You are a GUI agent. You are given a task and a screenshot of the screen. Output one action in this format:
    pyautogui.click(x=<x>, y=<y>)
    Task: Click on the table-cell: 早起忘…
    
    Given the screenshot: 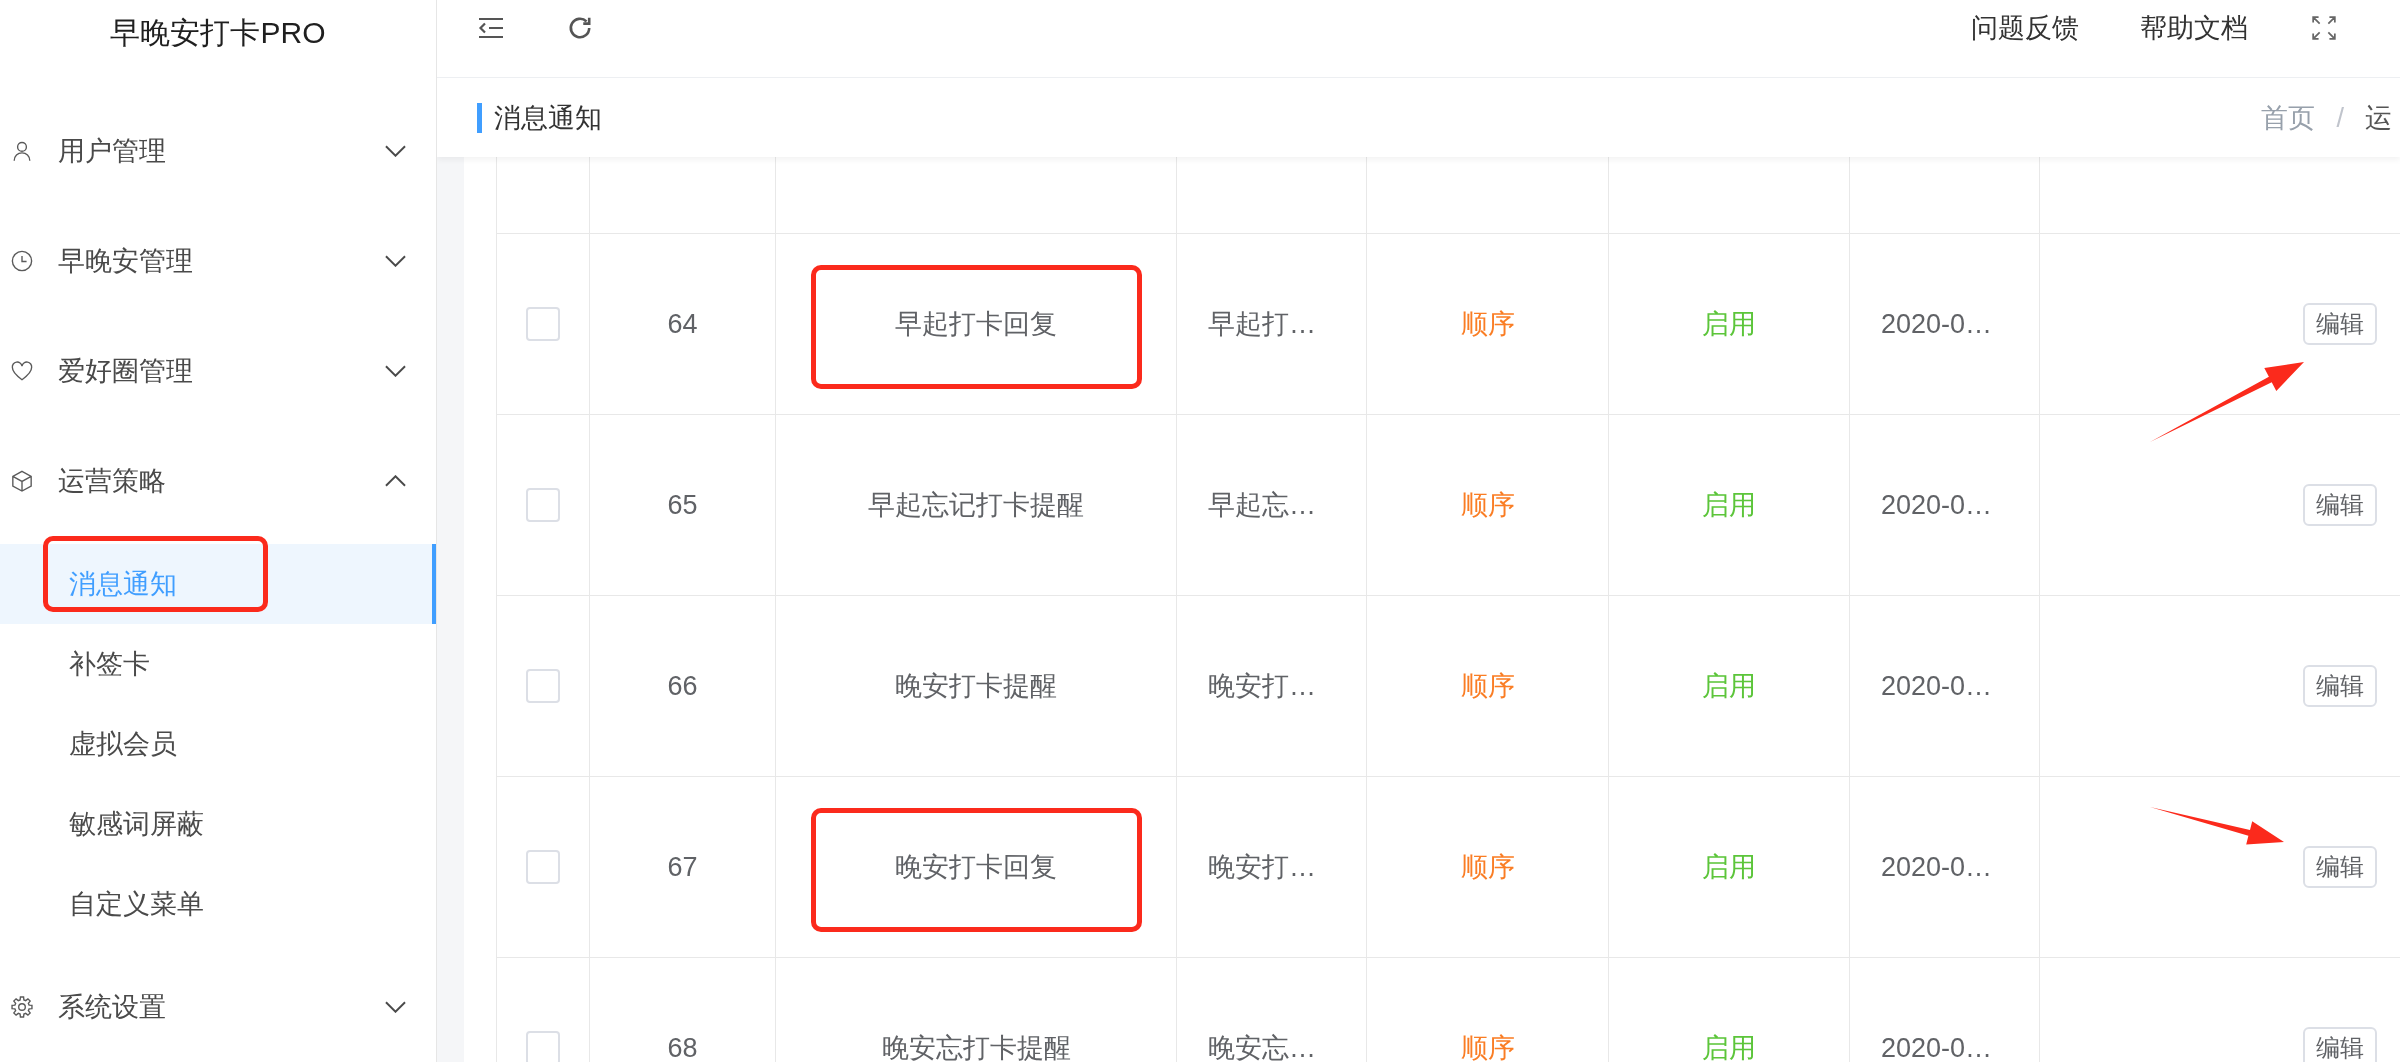 What is the action you would take?
    pyautogui.click(x=1272, y=505)
    